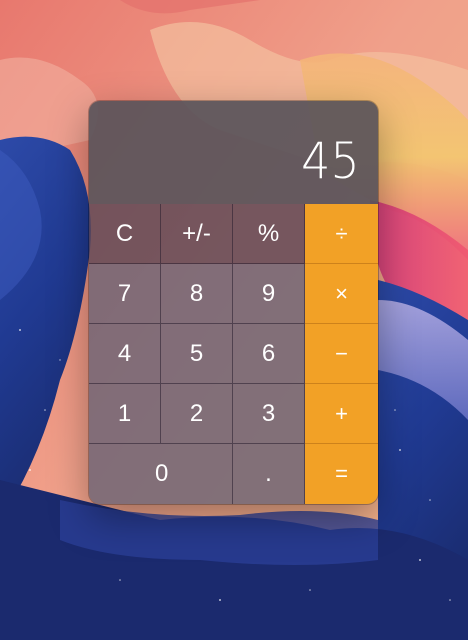 The width and height of the screenshot is (468, 640). I want to click on digit-2-button: 2, so click(197, 414).